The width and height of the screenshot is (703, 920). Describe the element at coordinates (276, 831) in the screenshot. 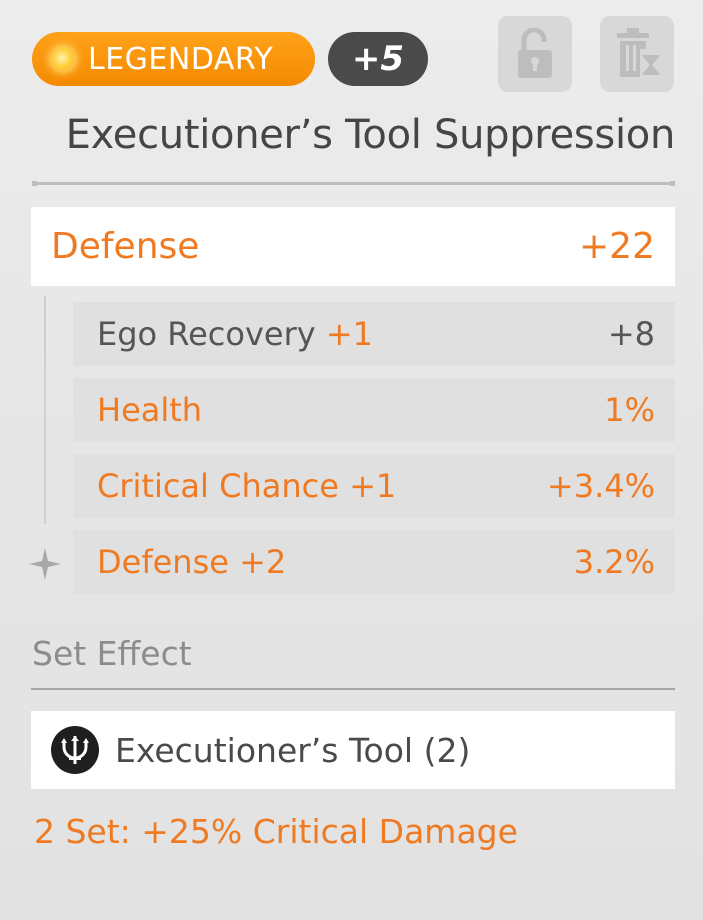

I see `set-bonus-text: 2 Set: +25% Critical Damage` at that location.